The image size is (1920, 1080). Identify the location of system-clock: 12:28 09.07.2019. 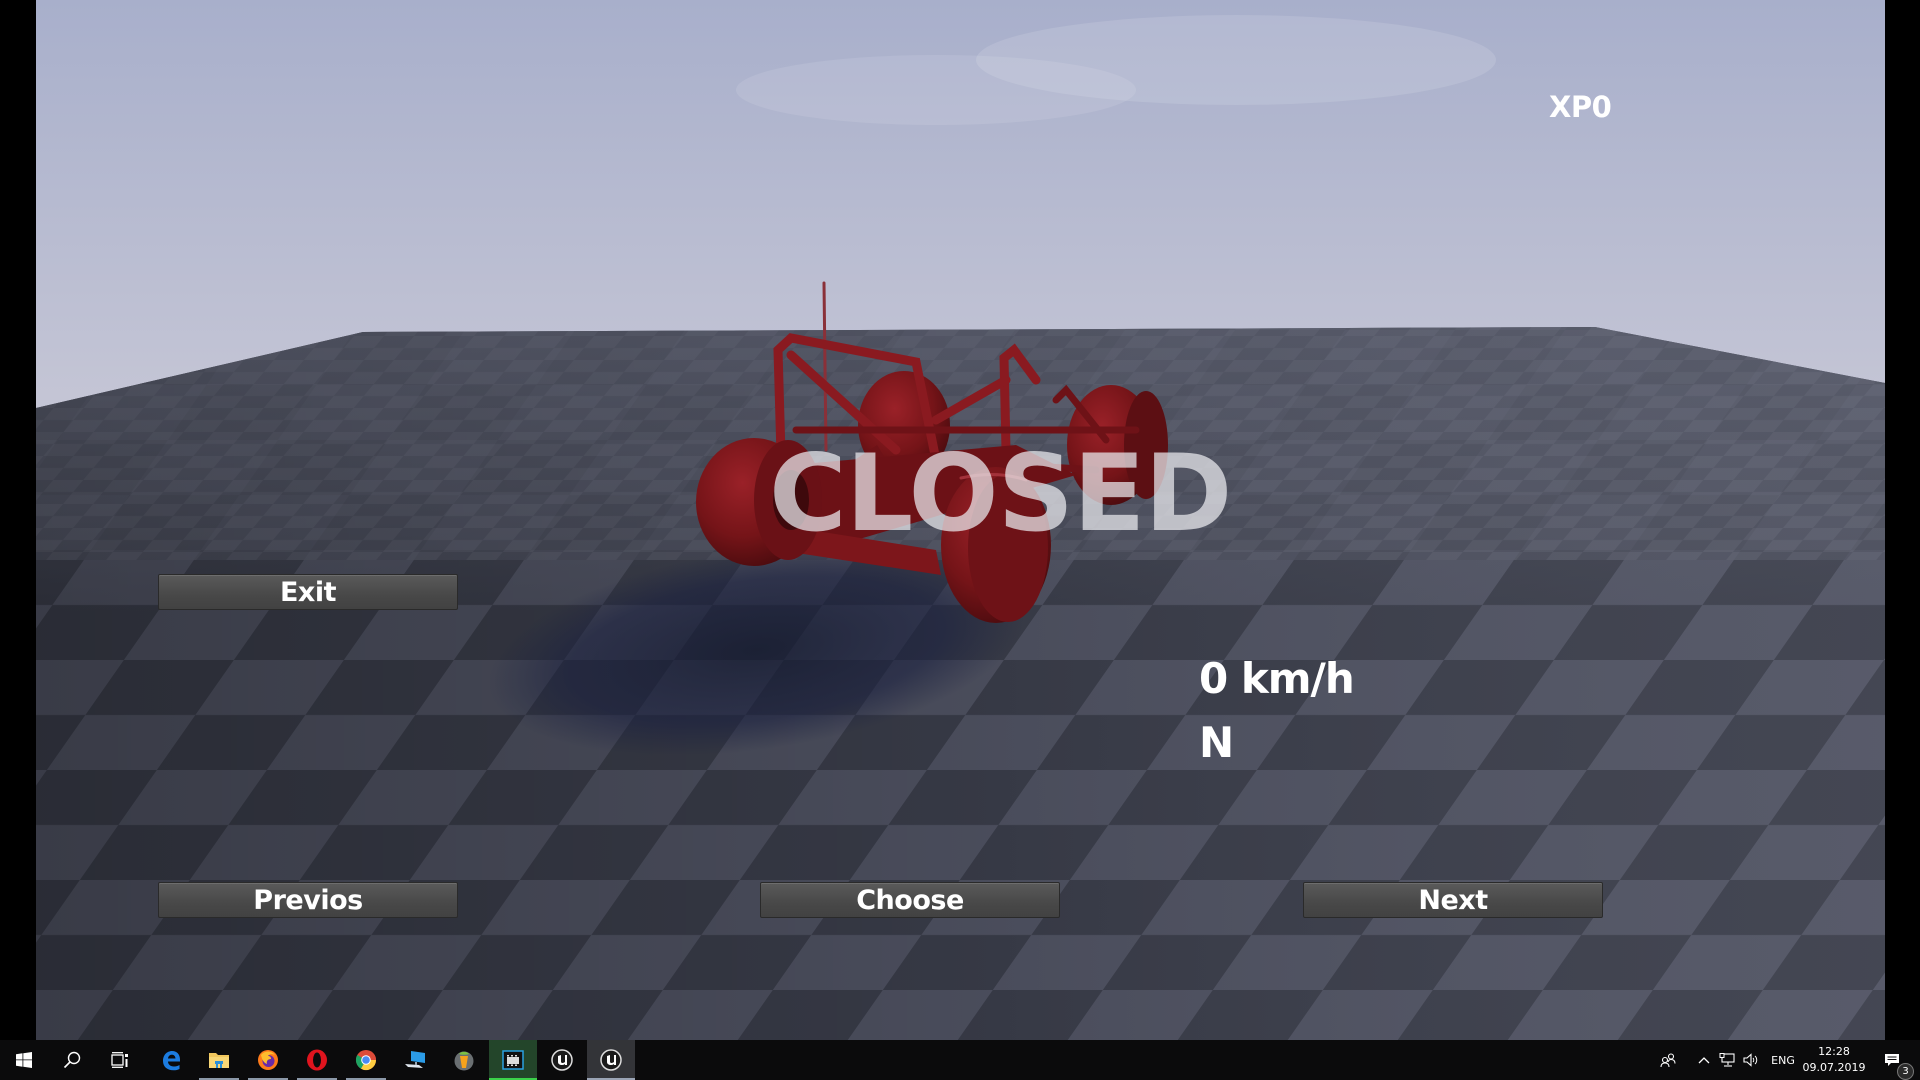
(1834, 1060).